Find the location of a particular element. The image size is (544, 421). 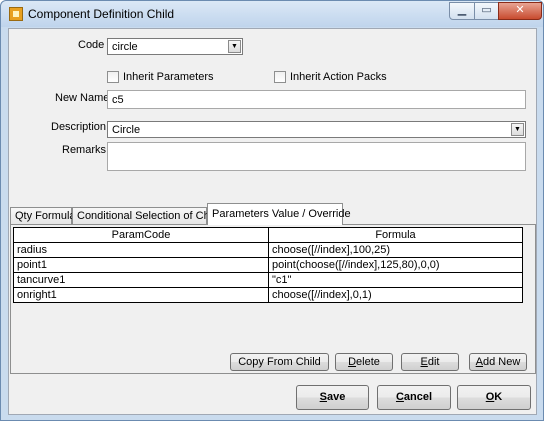

close-button: ✕ is located at coordinates (520, 11).